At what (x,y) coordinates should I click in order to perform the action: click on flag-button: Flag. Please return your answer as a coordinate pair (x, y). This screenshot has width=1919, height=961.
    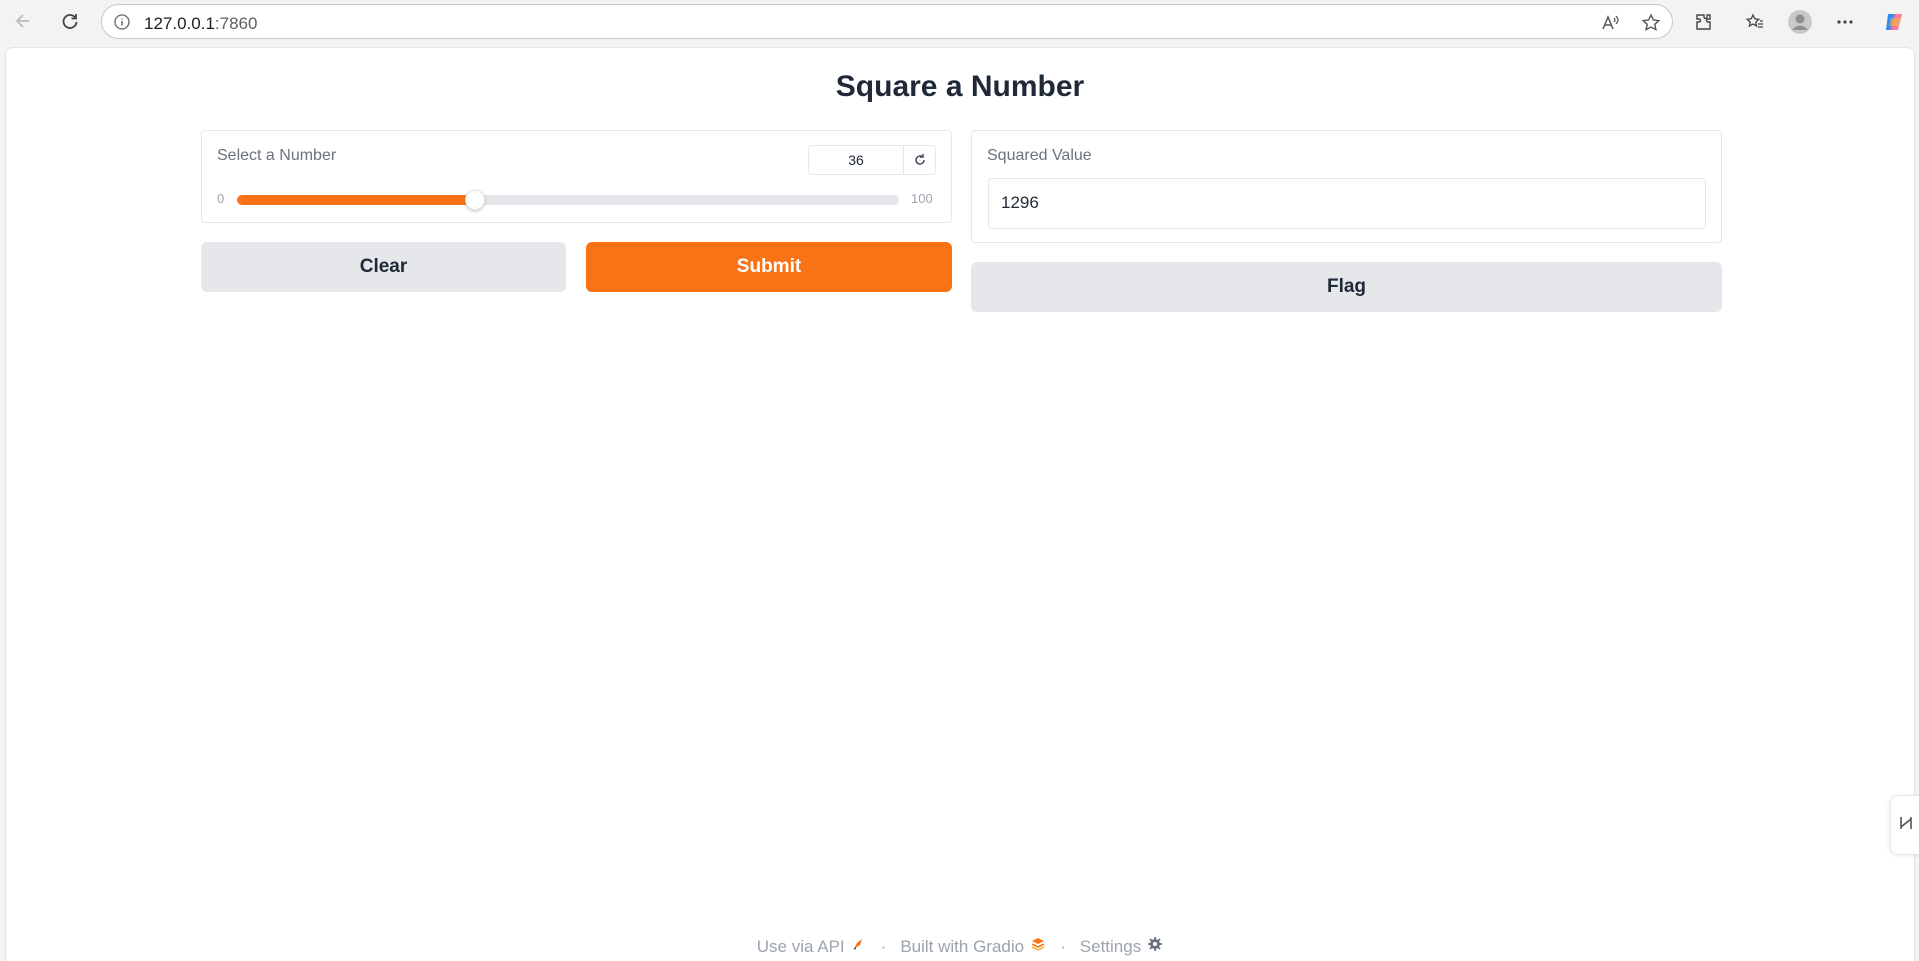
    Looking at the image, I should click on (1346, 287).